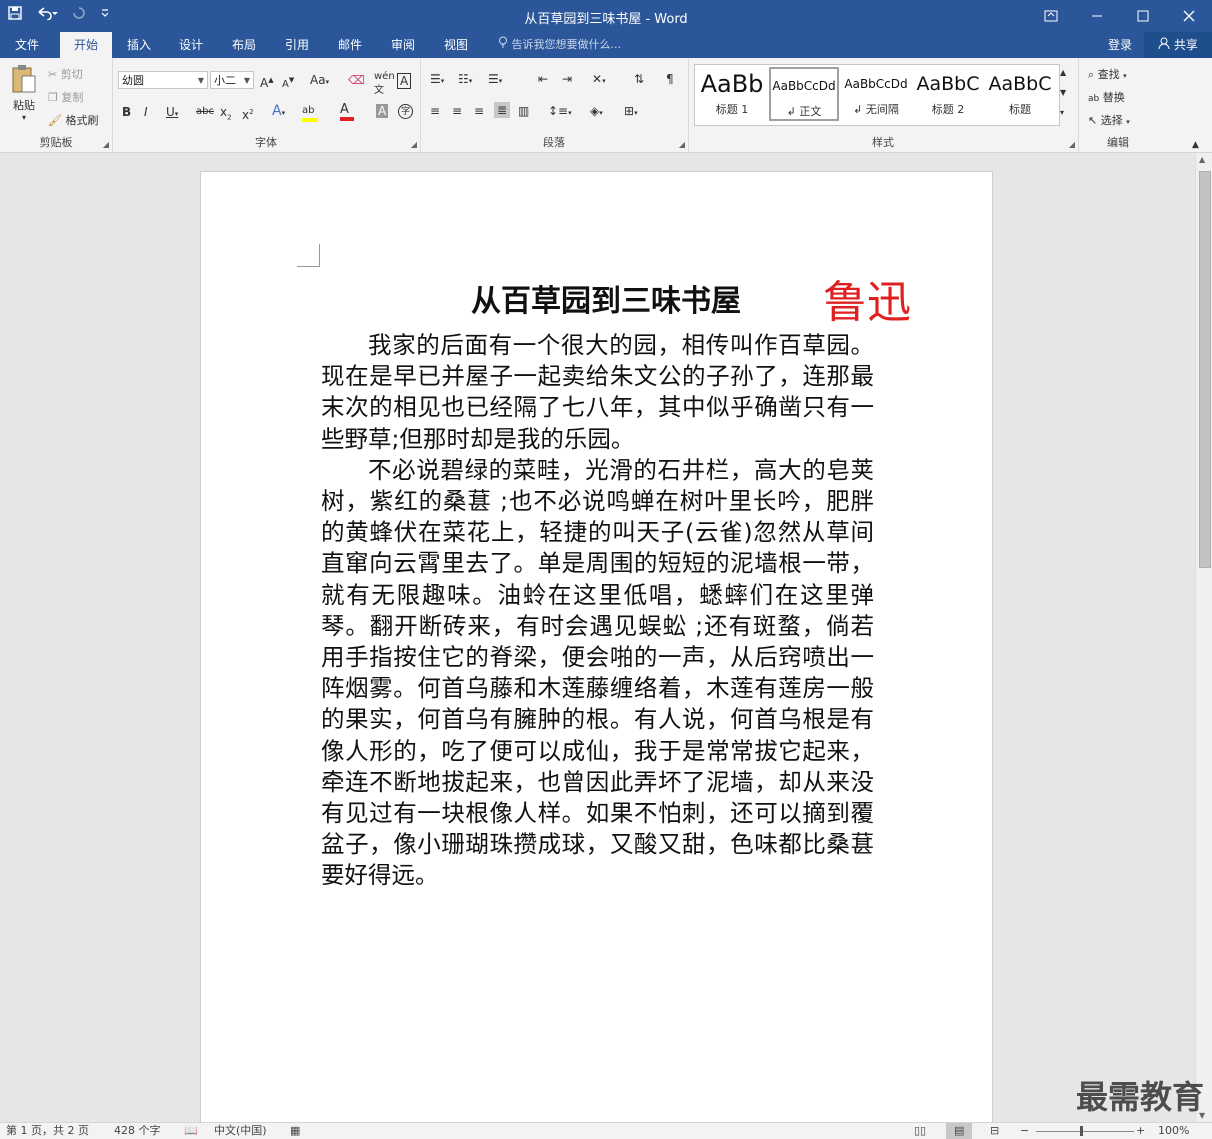 The image size is (1212, 1139). What do you see at coordinates (1109, 120) in the screenshot?
I see `select-button: ↖ 选择 ▾` at bounding box center [1109, 120].